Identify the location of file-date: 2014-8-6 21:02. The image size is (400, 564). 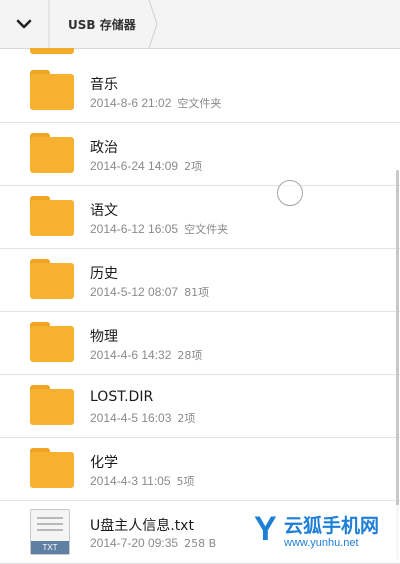
(131, 103).